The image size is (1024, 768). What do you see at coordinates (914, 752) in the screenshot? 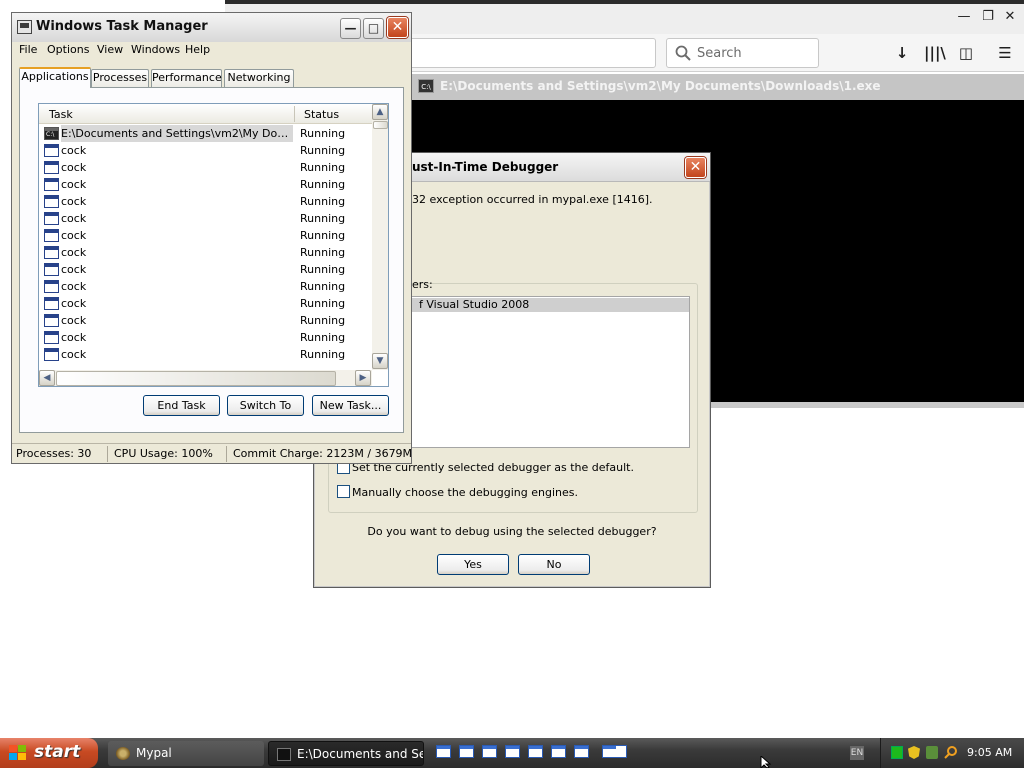
I see `security-shield-icon` at bounding box center [914, 752].